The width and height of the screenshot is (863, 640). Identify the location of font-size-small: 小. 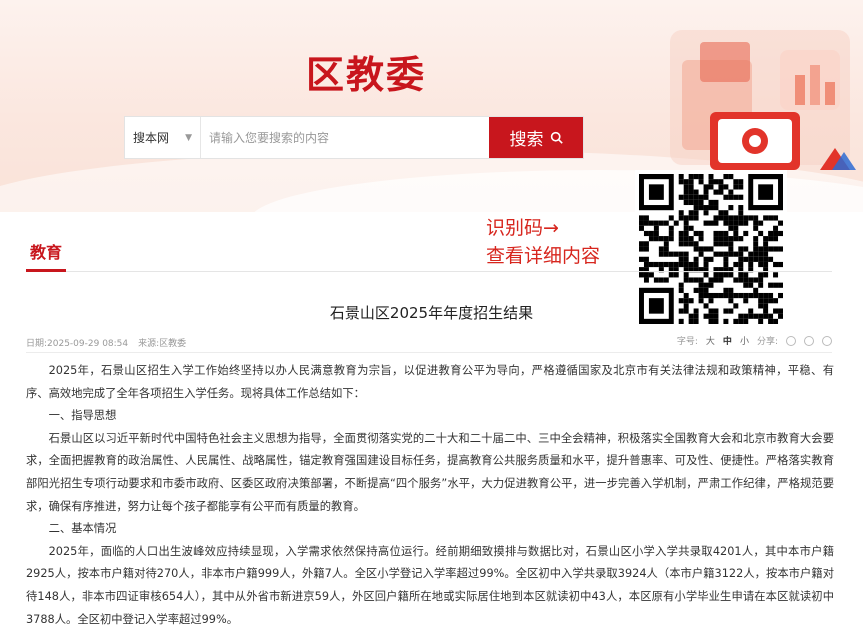
(744, 340).